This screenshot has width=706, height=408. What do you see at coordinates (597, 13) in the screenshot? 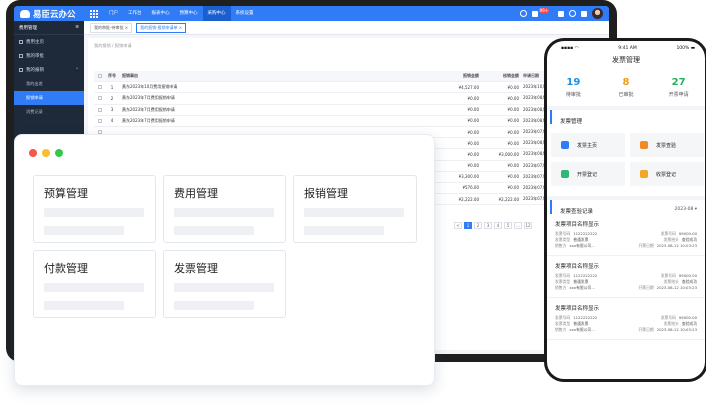
I see `user-avatar` at bounding box center [597, 13].